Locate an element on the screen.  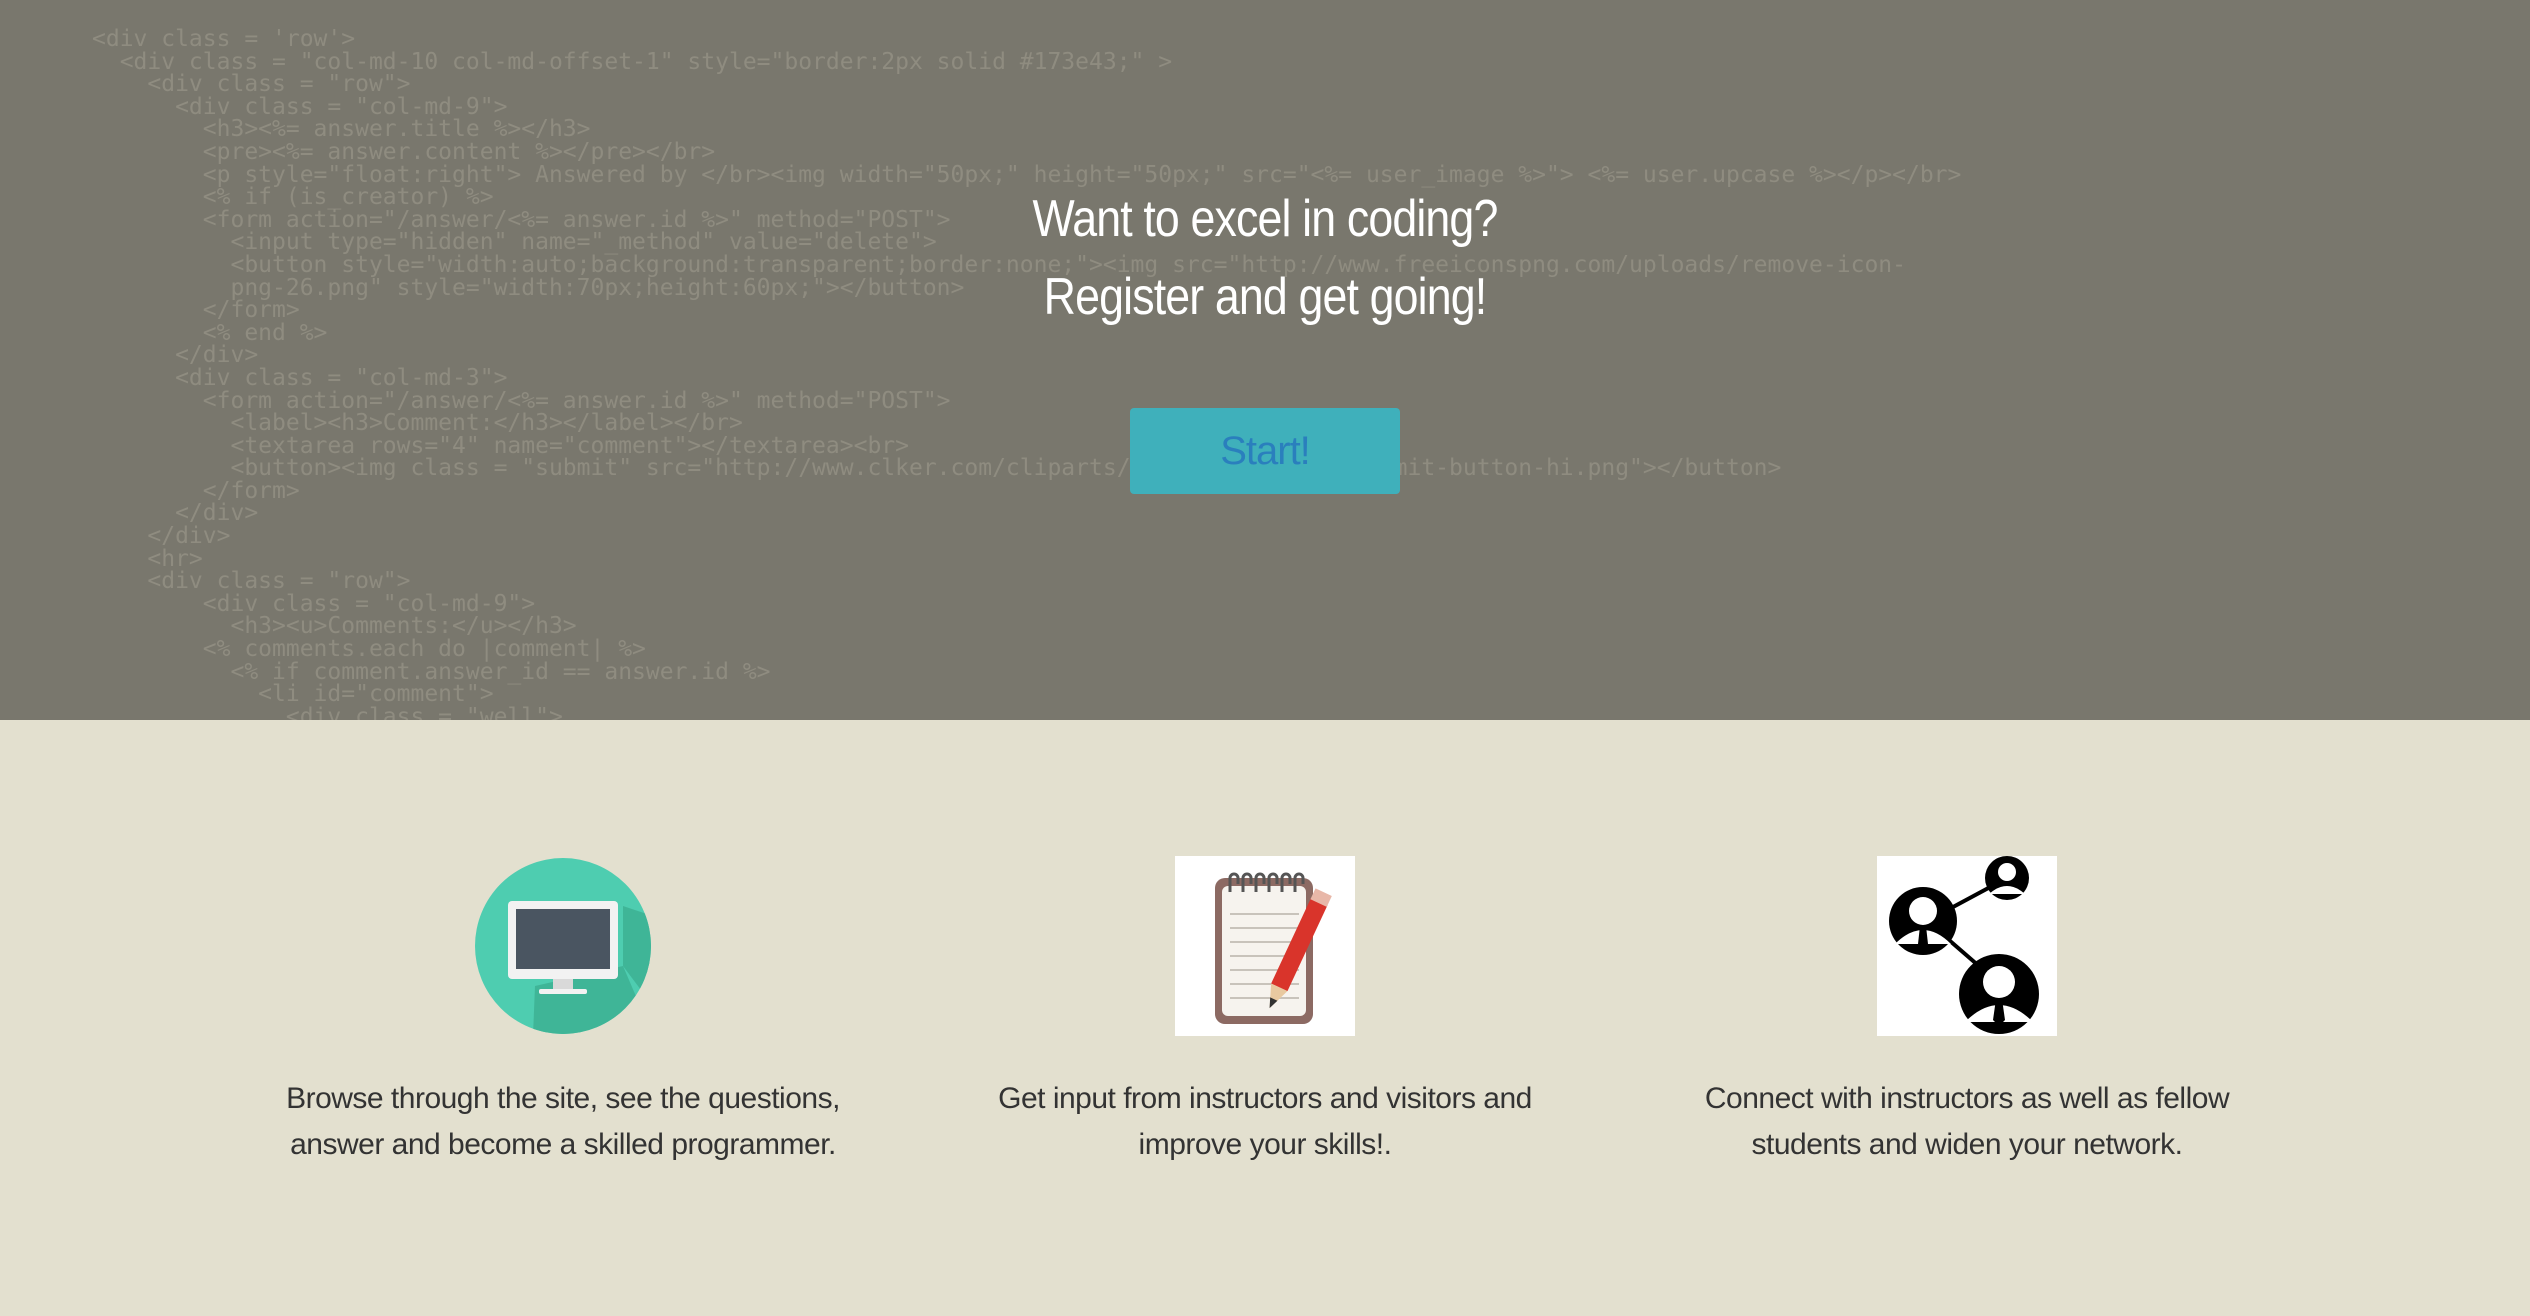
code-line: <label><h3>Comment:</h3></label></br> is located at coordinates (417, 423).